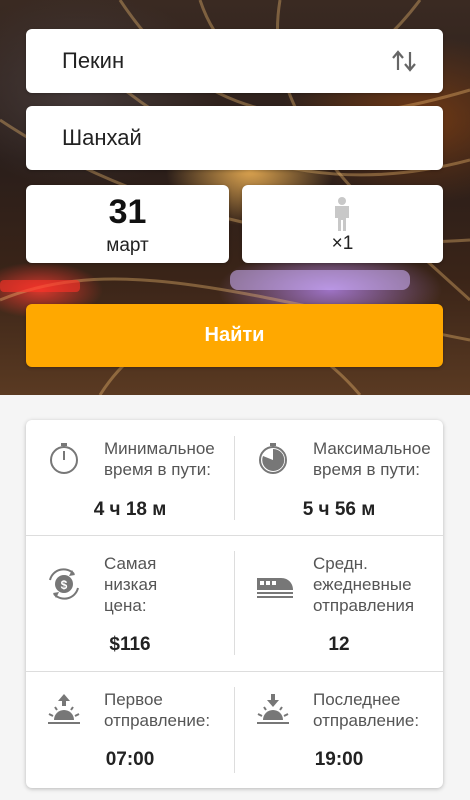 The width and height of the screenshot is (470, 800). Describe the element at coordinates (234, 61) in the screenshot. I see `from-city-field: Пекин` at that location.